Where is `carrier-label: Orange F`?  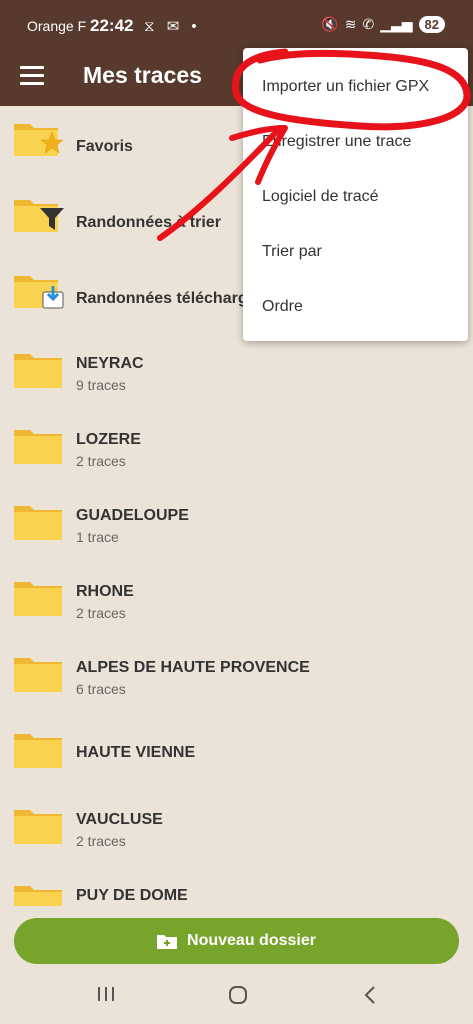
carrier-label: Orange F is located at coordinates (57, 26).